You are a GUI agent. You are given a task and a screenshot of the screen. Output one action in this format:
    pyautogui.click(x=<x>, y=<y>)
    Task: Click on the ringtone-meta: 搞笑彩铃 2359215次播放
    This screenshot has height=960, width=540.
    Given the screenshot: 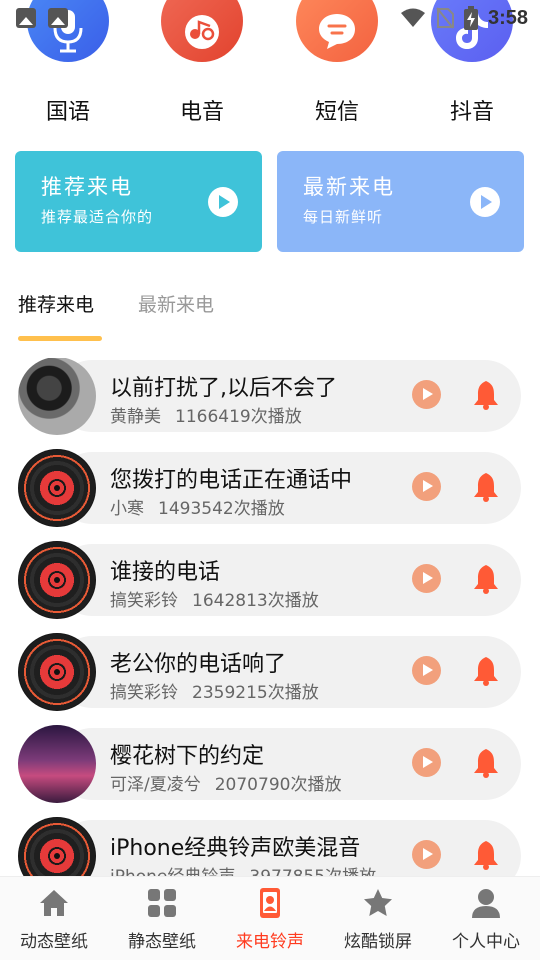 What is the action you would take?
    pyautogui.click(x=214, y=690)
    